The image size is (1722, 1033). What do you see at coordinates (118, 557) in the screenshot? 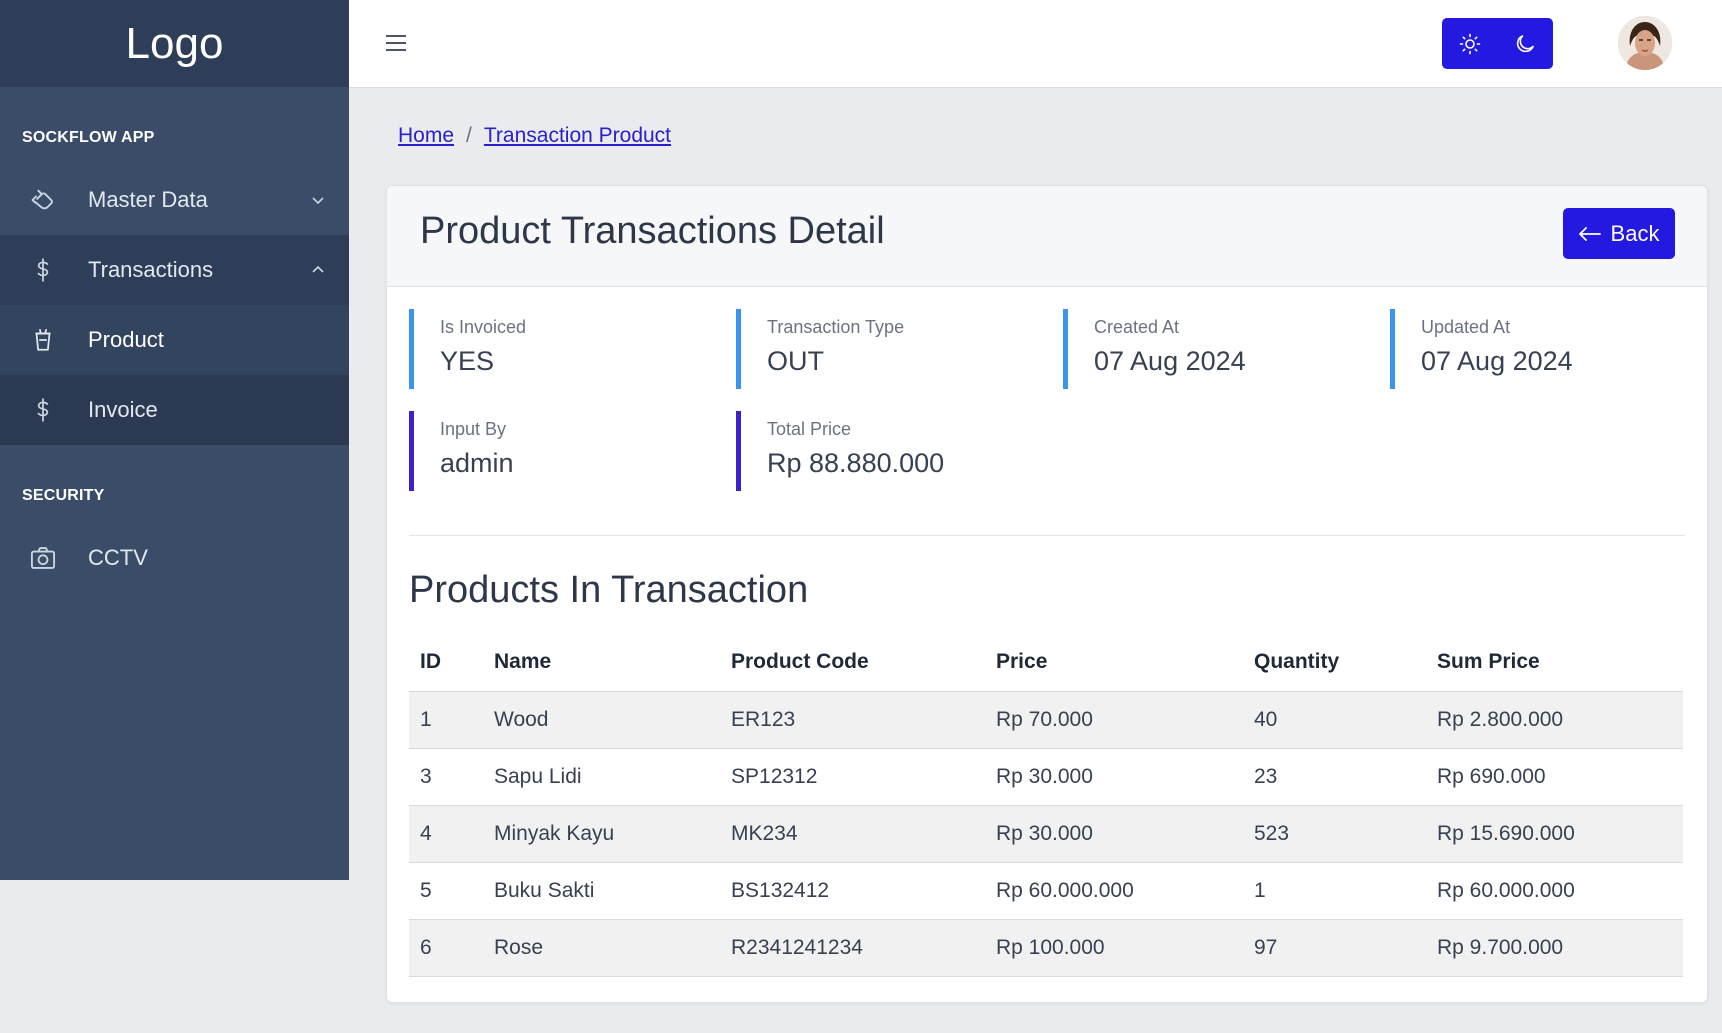
I see `sidebar-item-label: CCTV` at bounding box center [118, 557].